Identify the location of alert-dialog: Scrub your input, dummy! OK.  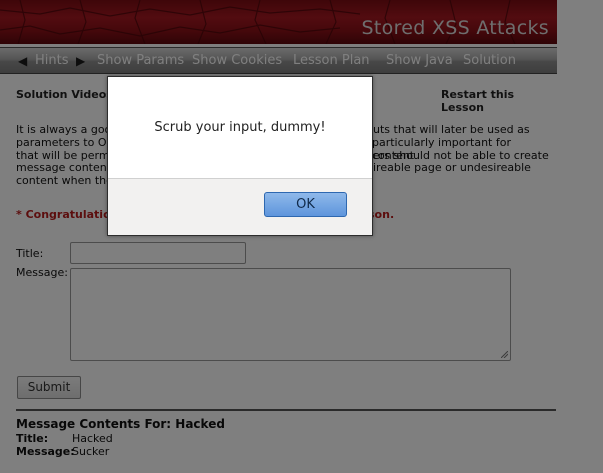
(240, 156).